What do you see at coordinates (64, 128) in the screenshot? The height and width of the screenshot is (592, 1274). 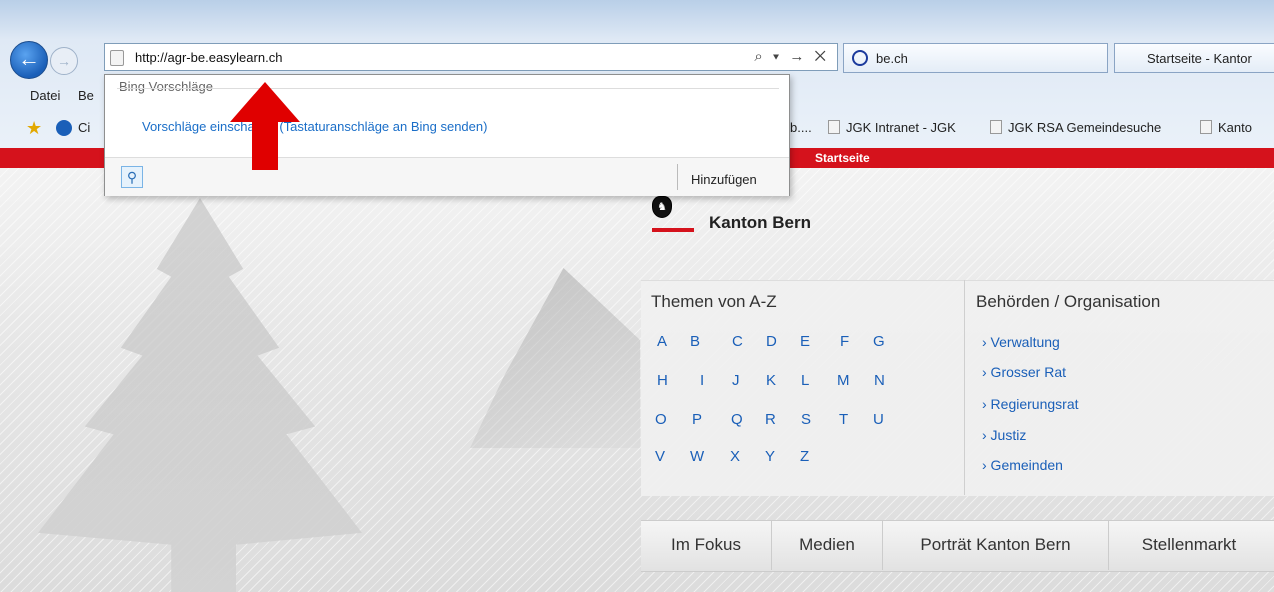 I see `favorite-site-icon` at bounding box center [64, 128].